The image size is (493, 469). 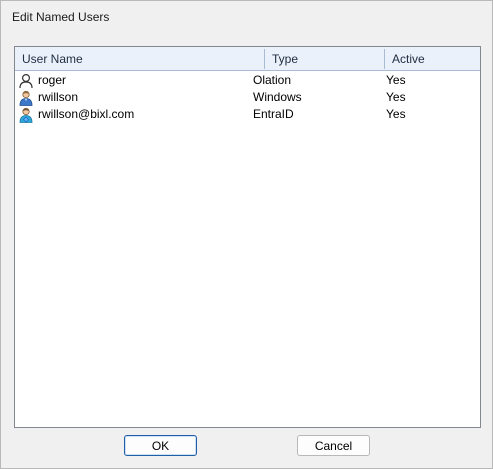 I want to click on user-type-cell: EntraID, so click(x=273, y=114).